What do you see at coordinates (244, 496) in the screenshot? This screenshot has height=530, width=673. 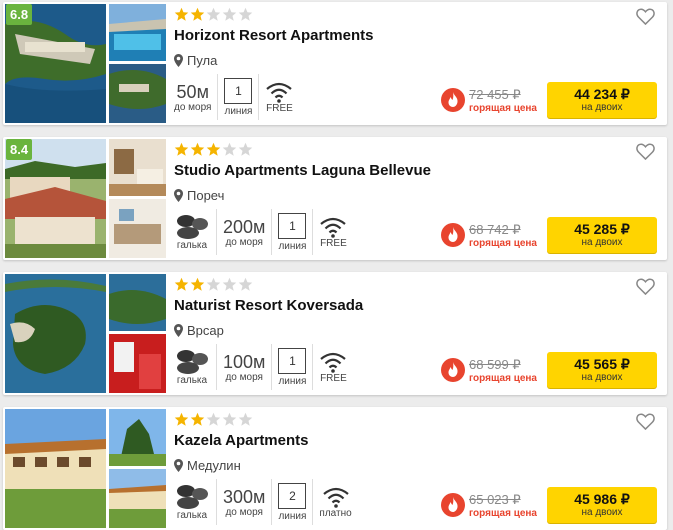 I see `sea-distance-value: 300м` at bounding box center [244, 496].